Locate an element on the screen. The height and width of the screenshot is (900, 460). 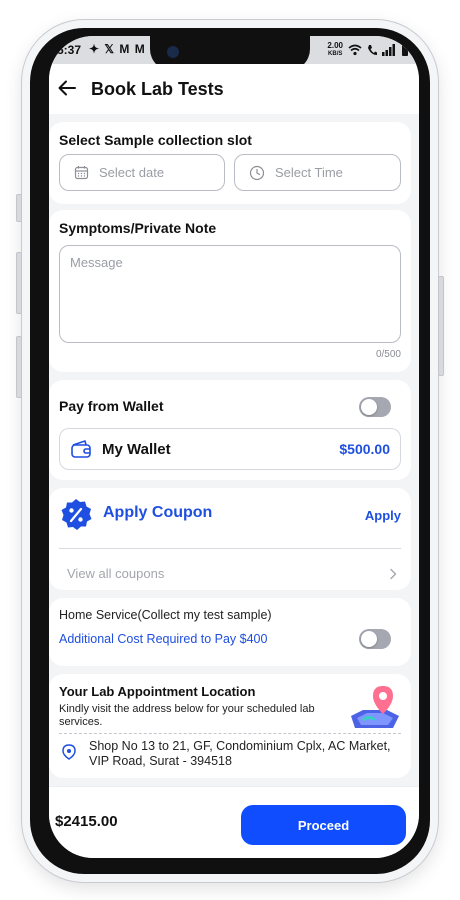
app-header: Book Lab Tests is located at coordinates (234, 89).